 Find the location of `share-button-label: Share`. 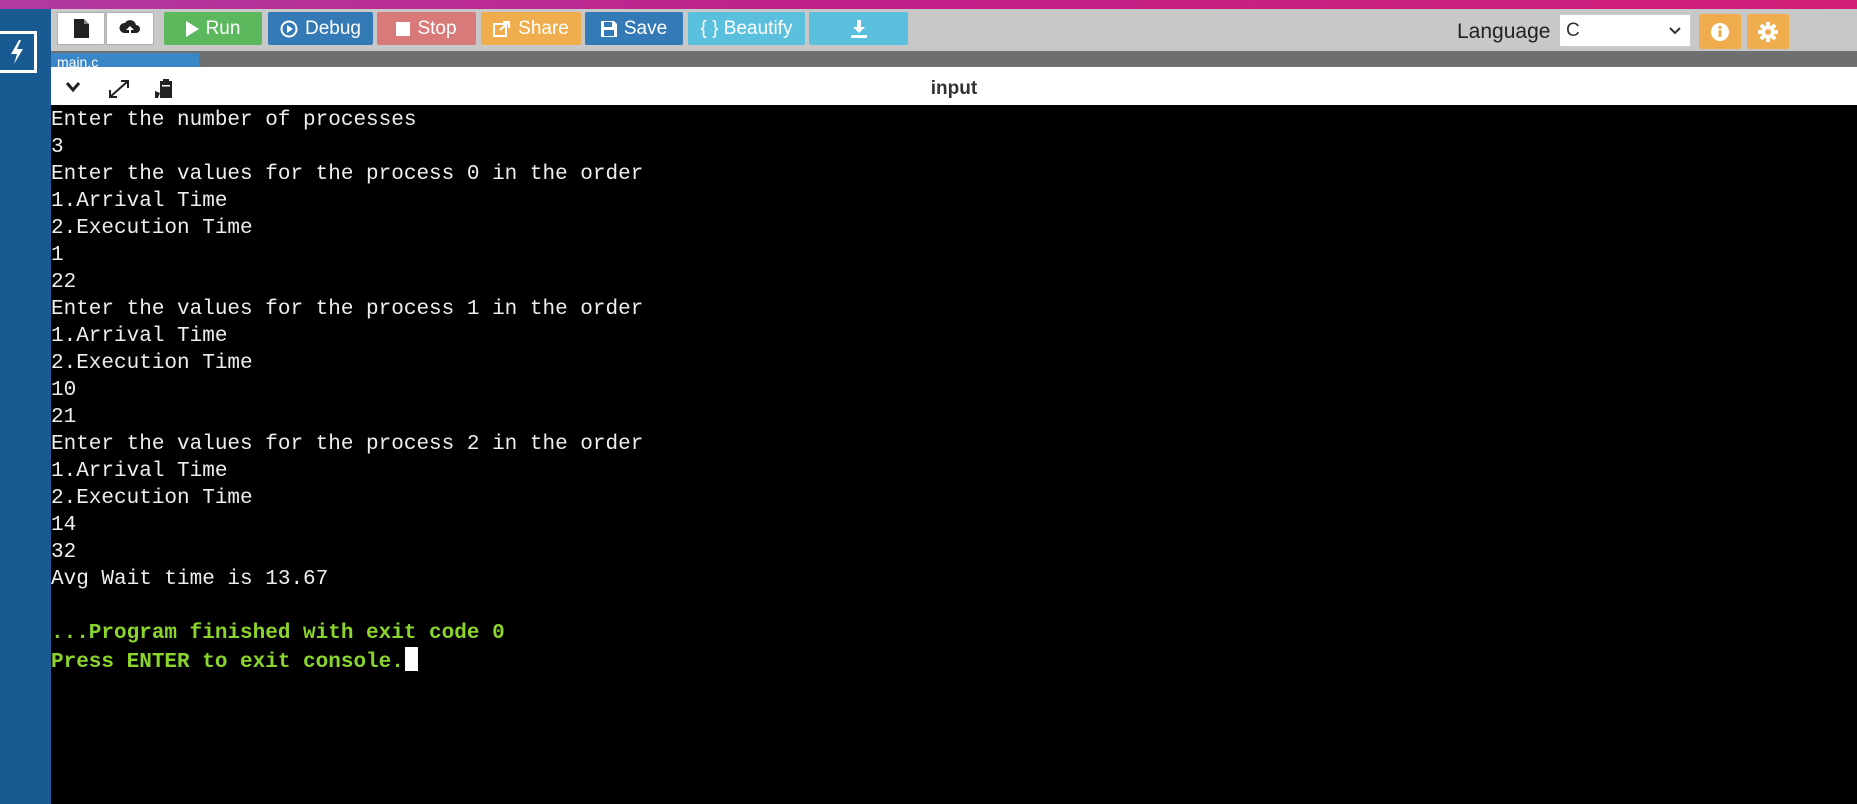

share-button-label: Share is located at coordinates (543, 28).